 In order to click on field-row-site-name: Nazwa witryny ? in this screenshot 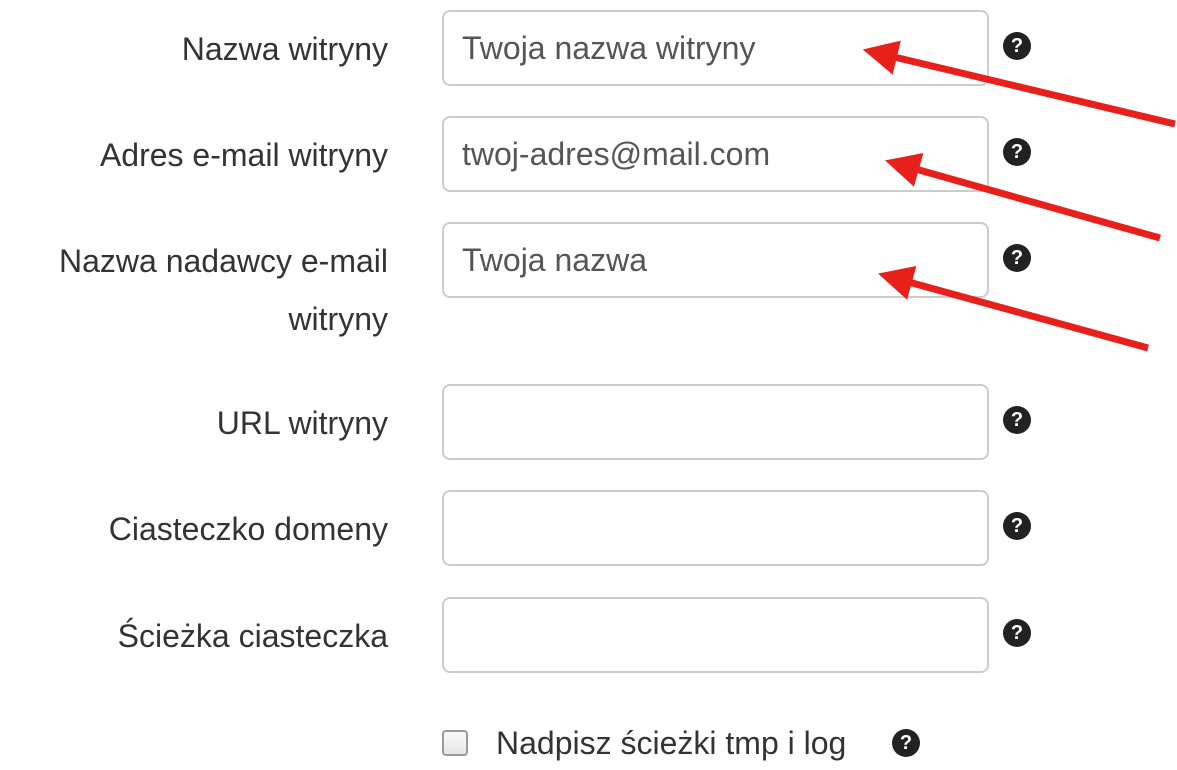, I will do `click(588, 50)`.